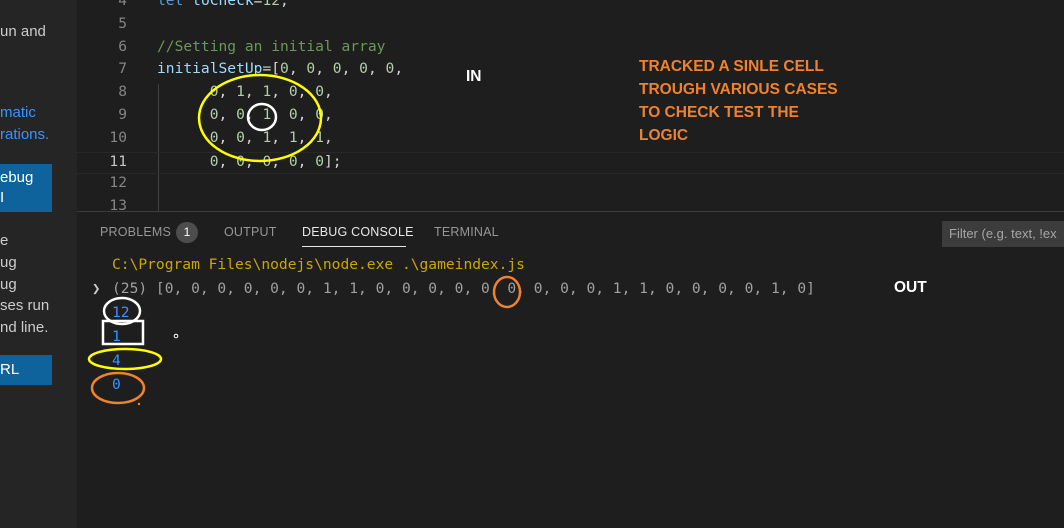  Describe the element at coordinates (25, 305) in the screenshot. I see `sidebar-text: ses run` at that location.